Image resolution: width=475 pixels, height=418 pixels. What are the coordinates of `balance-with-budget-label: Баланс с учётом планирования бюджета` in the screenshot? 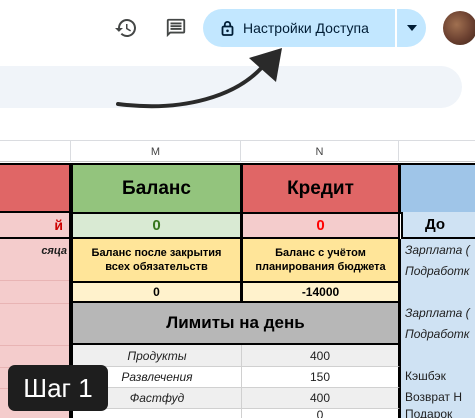 It's located at (320, 261).